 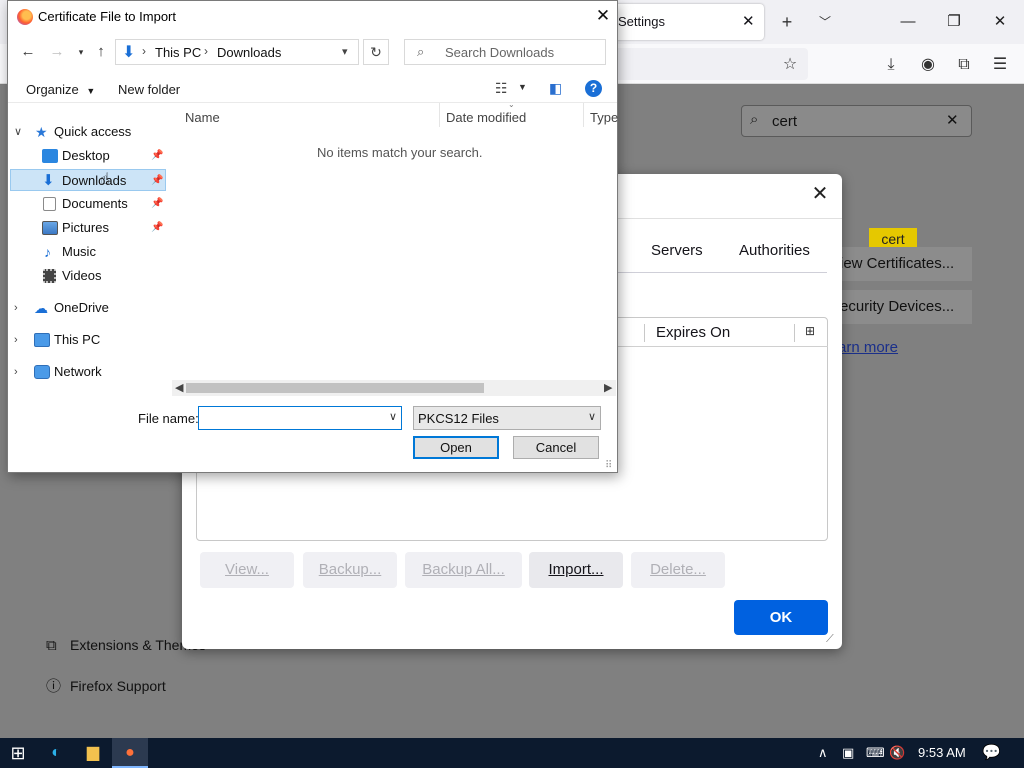 I want to click on back-arrow-icon: ←, so click(x=28, y=52).